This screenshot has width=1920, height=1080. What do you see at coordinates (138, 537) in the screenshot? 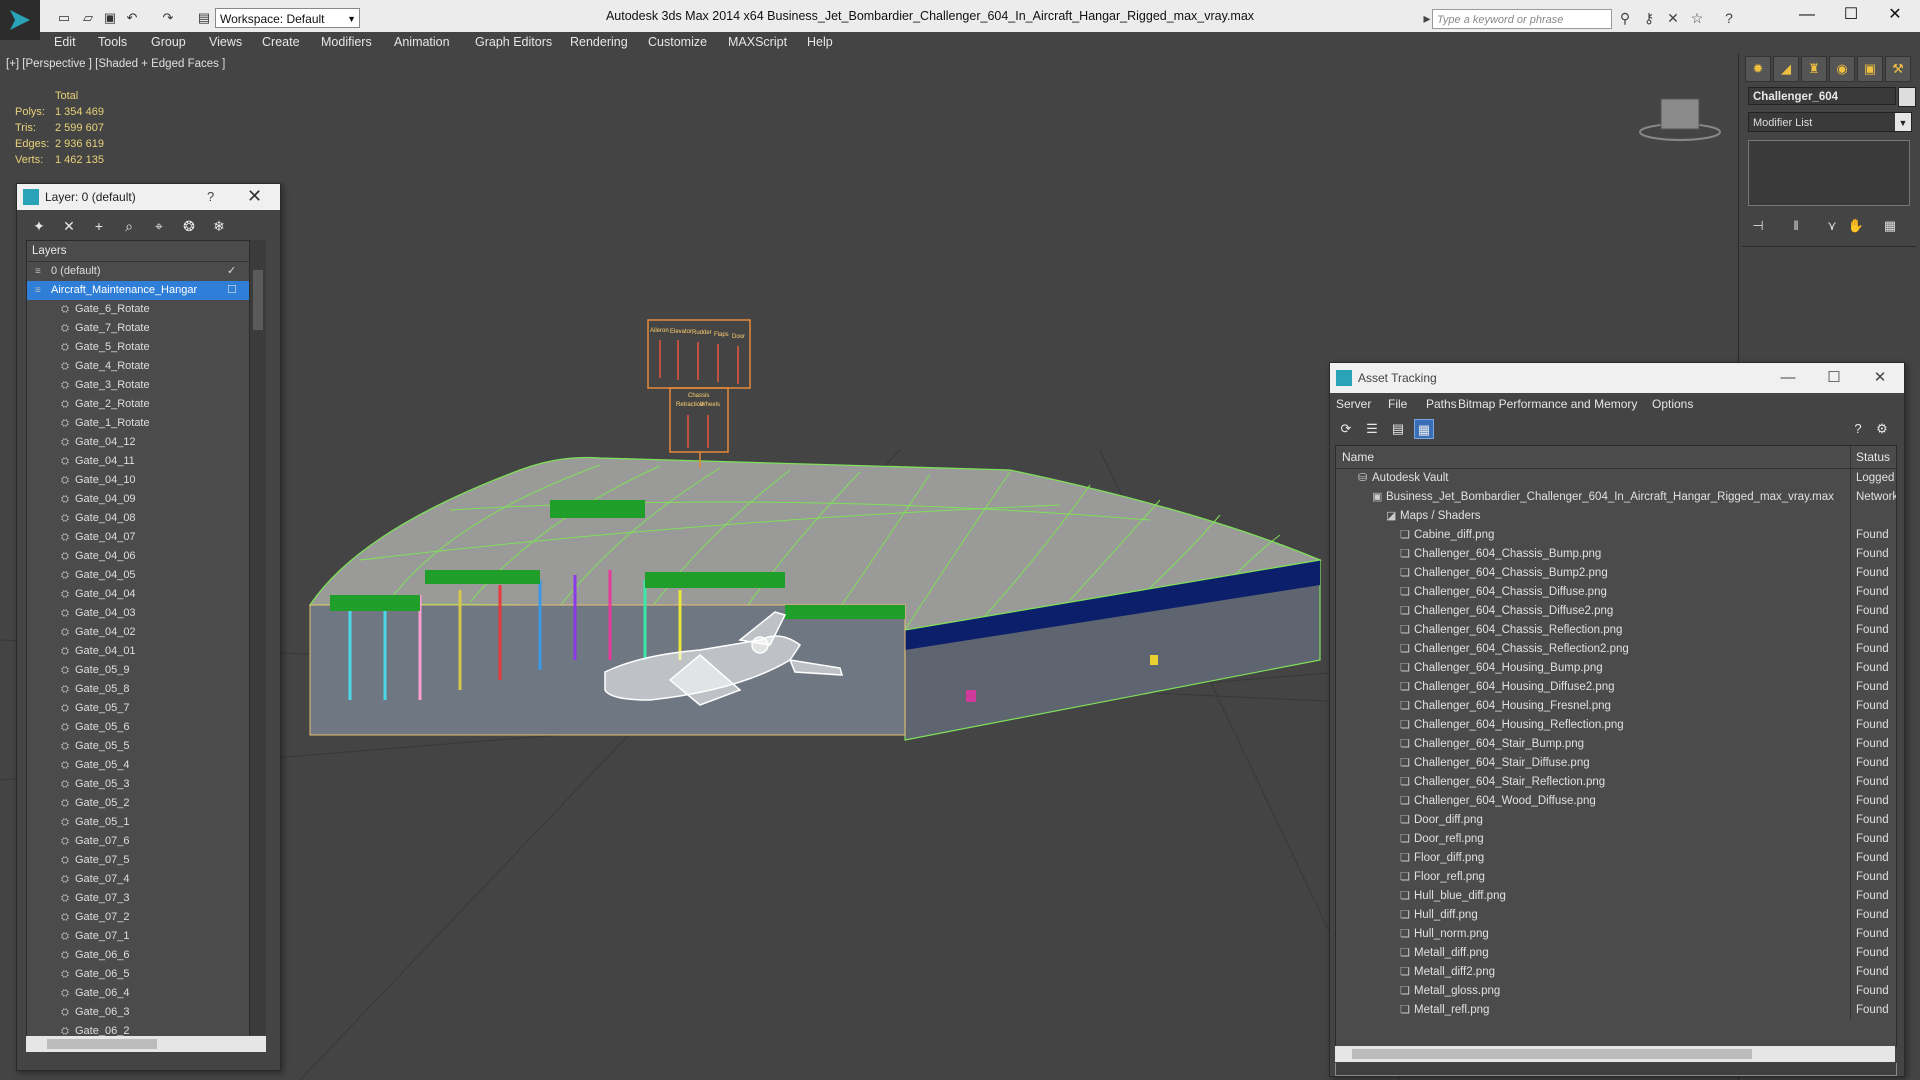
I see `layer-row: ⛭ Gate_04_07` at bounding box center [138, 537].